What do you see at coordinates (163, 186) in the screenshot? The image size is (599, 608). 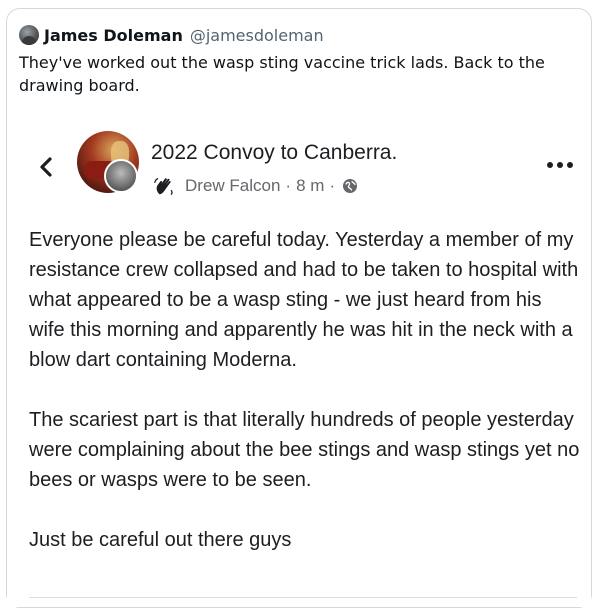 I see `waving-hand-icon` at bounding box center [163, 186].